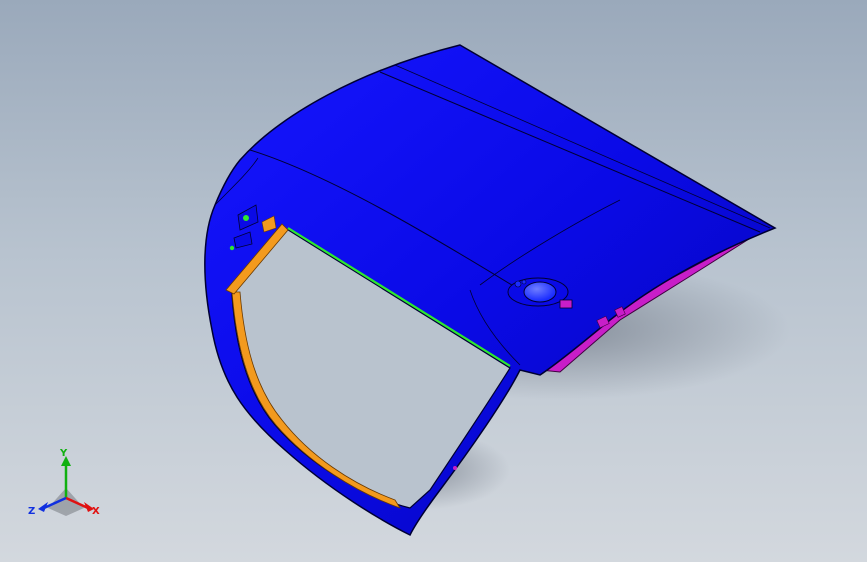 The image size is (867, 562). What do you see at coordinates (64, 482) in the screenshot?
I see `coordinate-triad: Y X Z` at bounding box center [64, 482].